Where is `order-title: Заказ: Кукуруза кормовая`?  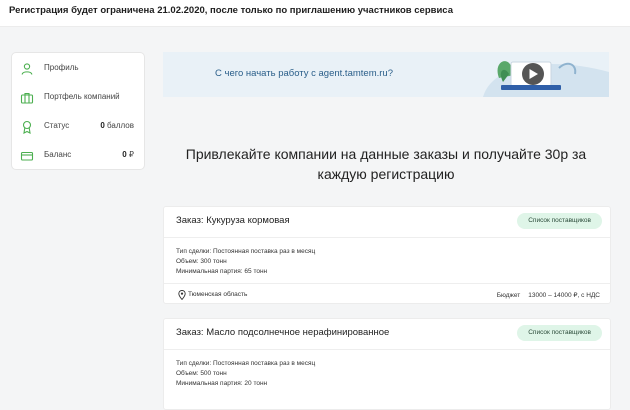 order-title: Заказ: Кукуруза кормовая is located at coordinates (233, 220).